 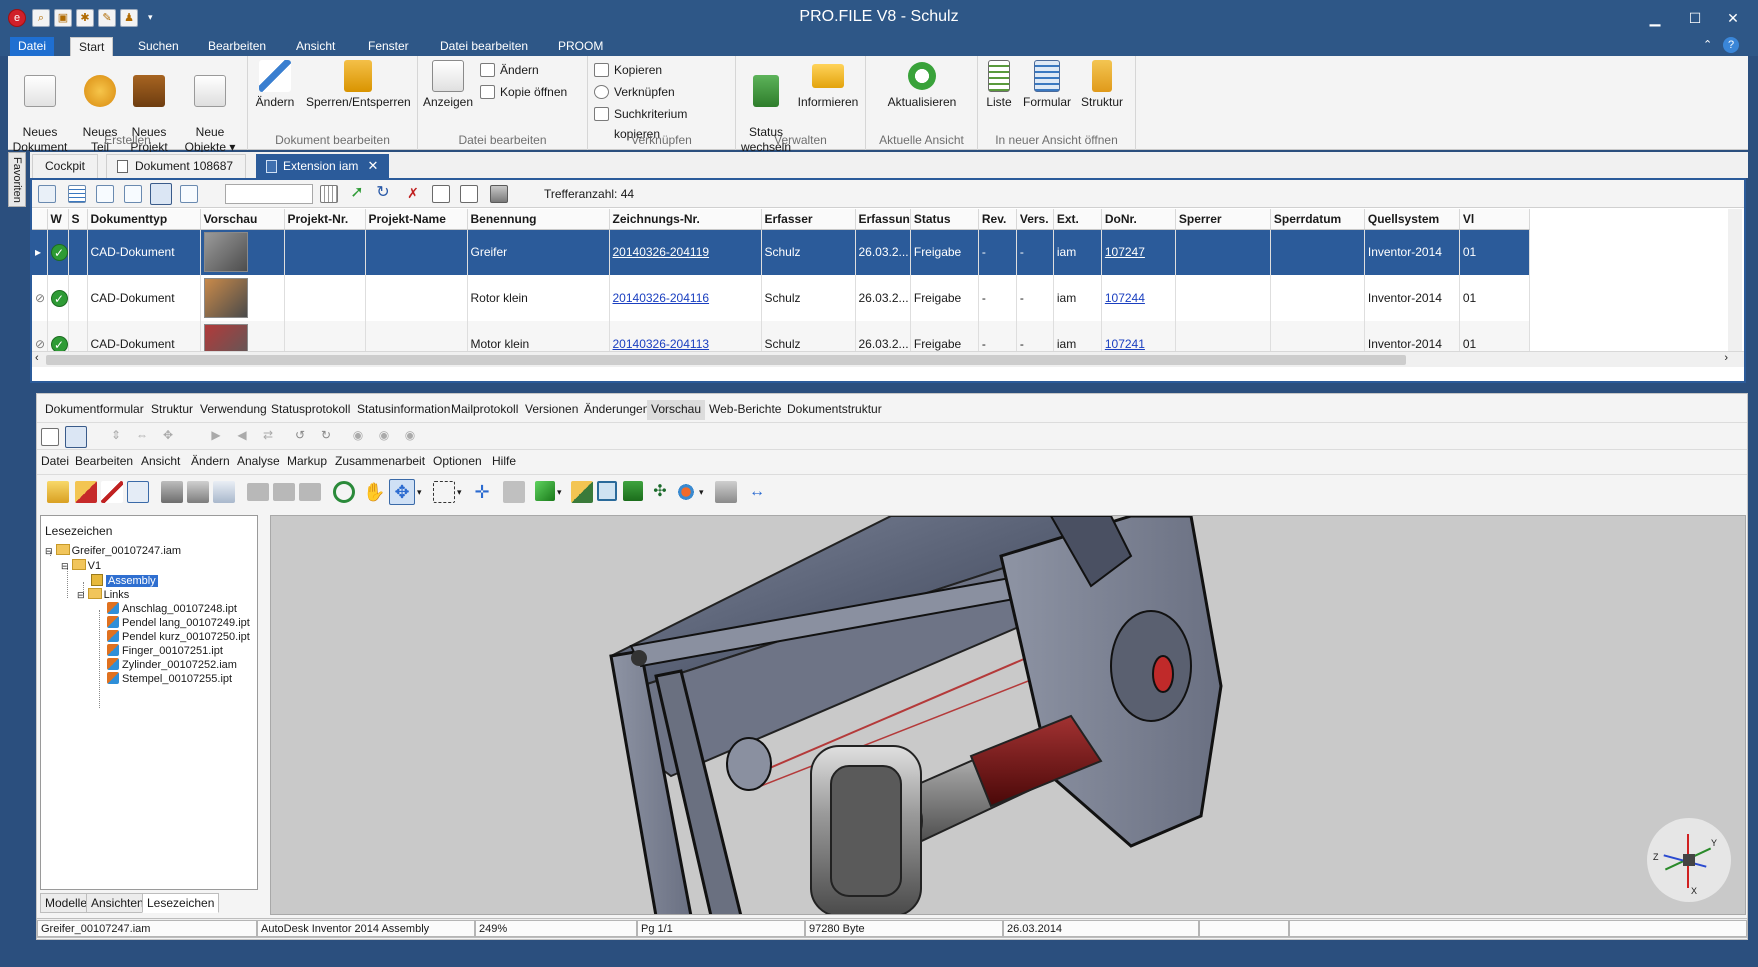 I want to click on view-triad: Z Y X, so click(x=1689, y=860).